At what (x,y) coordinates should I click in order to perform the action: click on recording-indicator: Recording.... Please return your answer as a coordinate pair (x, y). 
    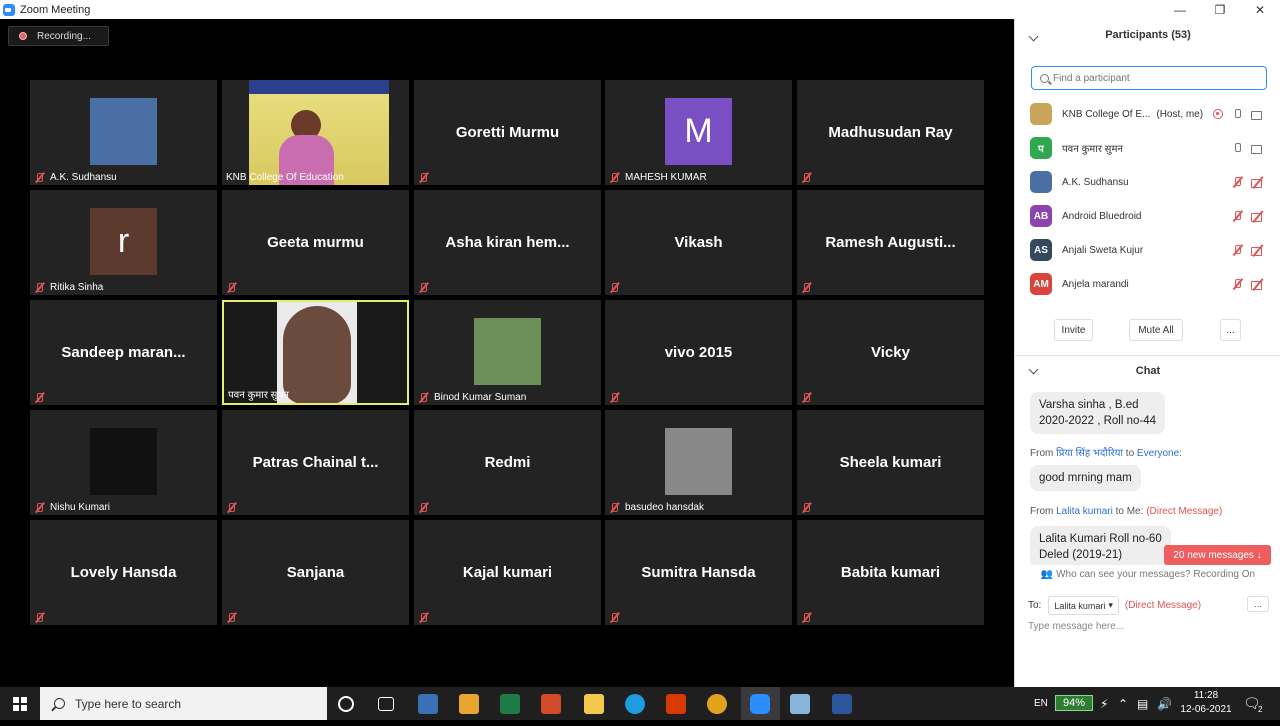
    Looking at the image, I should click on (58, 36).